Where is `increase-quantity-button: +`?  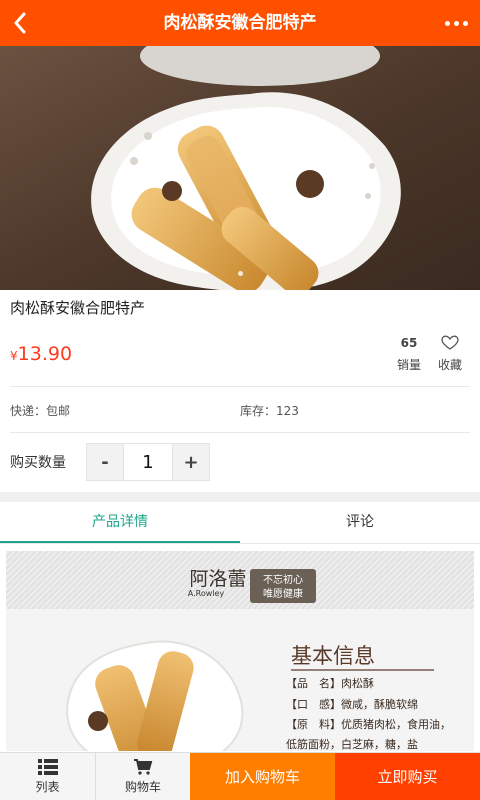
increase-quantity-button: + is located at coordinates (191, 462).